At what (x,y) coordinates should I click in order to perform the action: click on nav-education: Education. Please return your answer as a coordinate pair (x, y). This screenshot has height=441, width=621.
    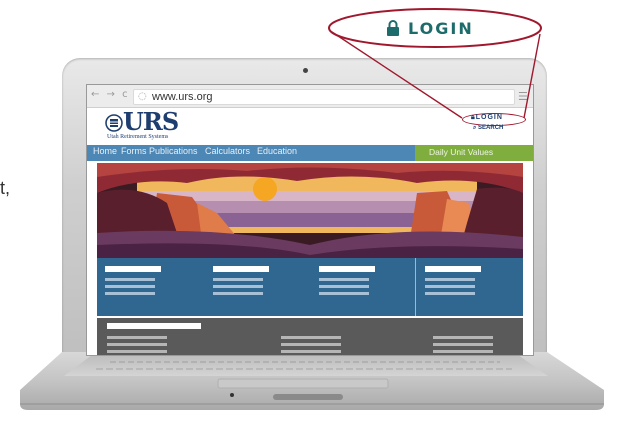
    Looking at the image, I should click on (277, 151).